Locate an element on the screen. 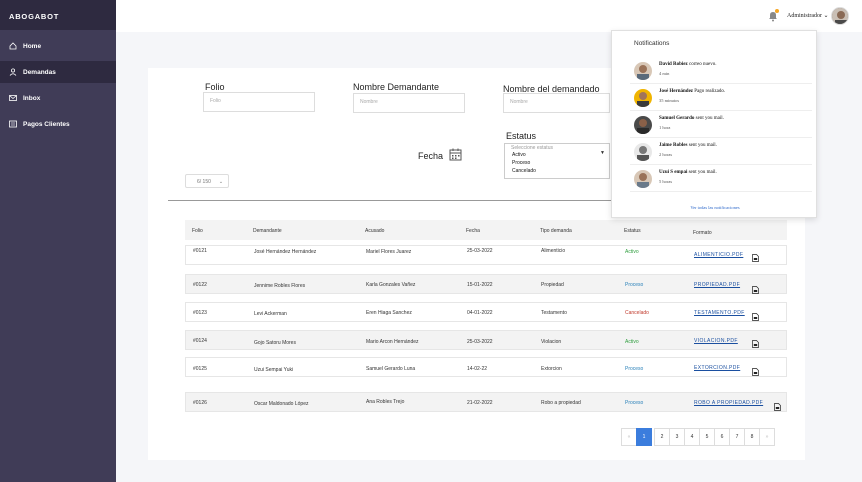 The height and width of the screenshot is (482, 862). cell-demandante: Uzui Sempai Yuki is located at coordinates (274, 370).